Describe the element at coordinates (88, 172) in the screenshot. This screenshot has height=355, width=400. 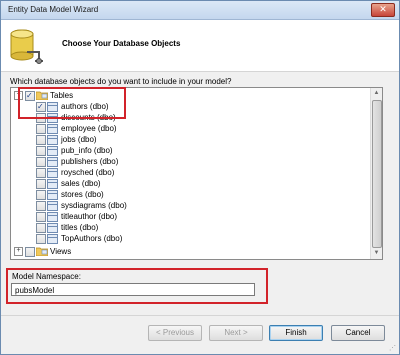
I see `table-label: roysched (dbo)` at that location.